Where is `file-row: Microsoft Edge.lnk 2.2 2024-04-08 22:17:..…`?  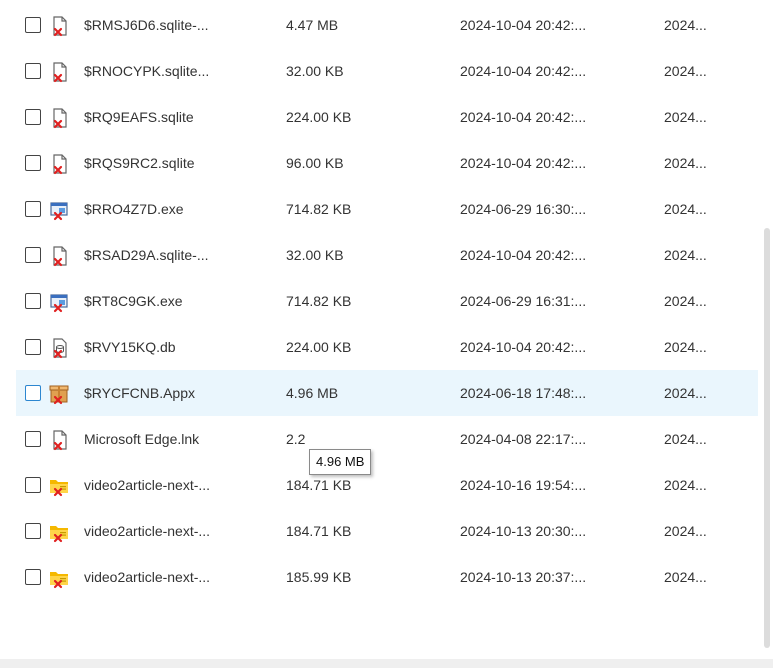
file-row: Microsoft Edge.lnk 2.2 2024-04-08 22:17:..… is located at coordinates (387, 439).